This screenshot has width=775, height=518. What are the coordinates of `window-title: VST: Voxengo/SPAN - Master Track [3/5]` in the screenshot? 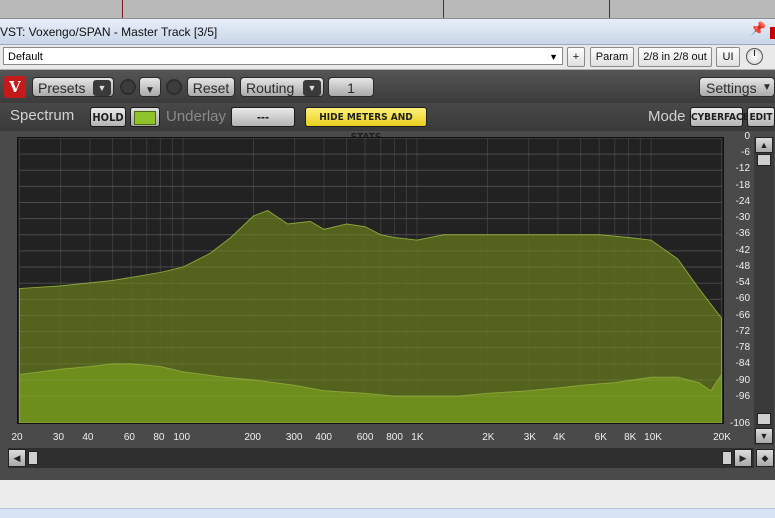 It's located at (109, 32).